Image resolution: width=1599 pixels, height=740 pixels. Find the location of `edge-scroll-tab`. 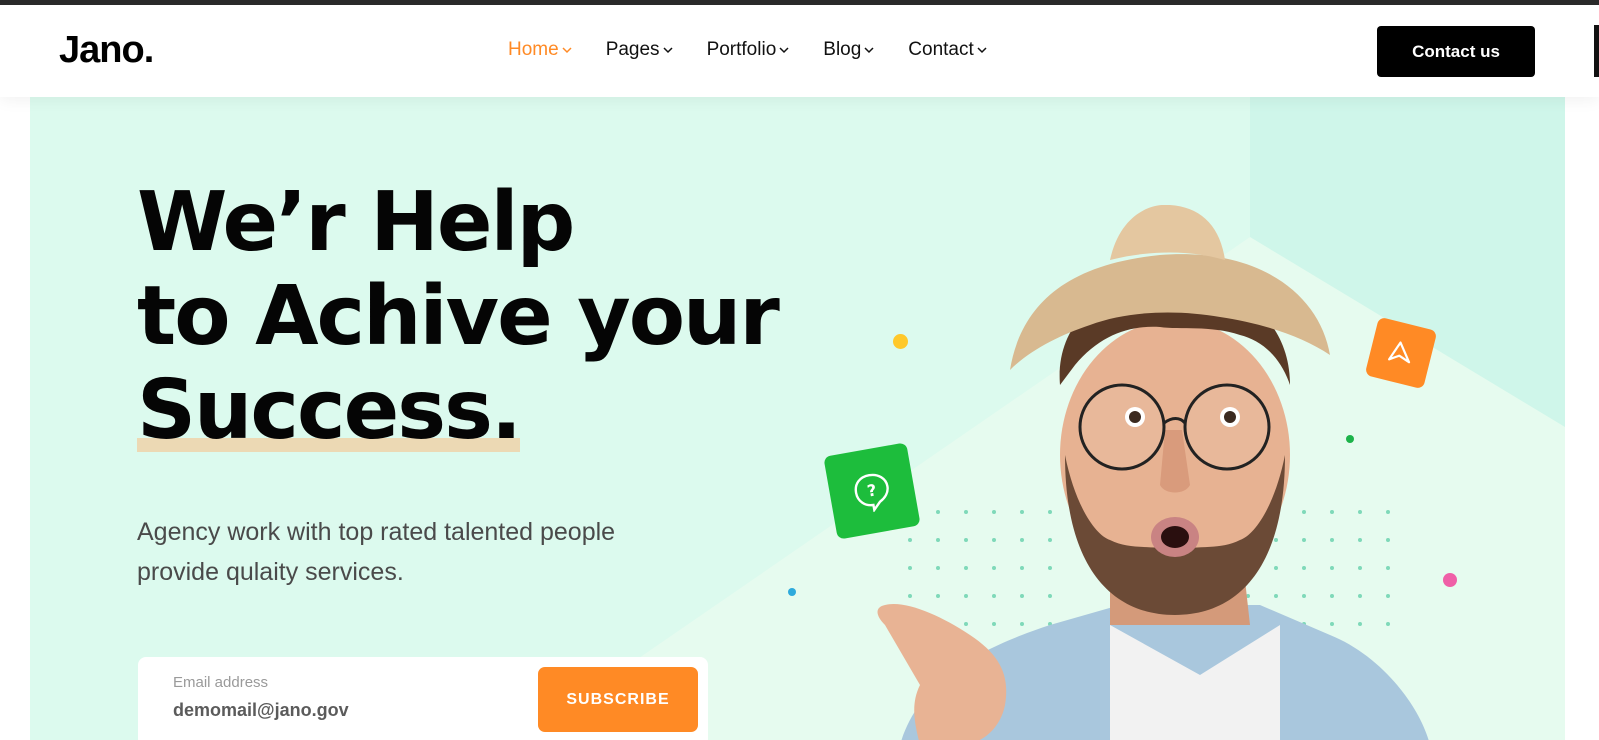

edge-scroll-tab is located at coordinates (1596, 51).